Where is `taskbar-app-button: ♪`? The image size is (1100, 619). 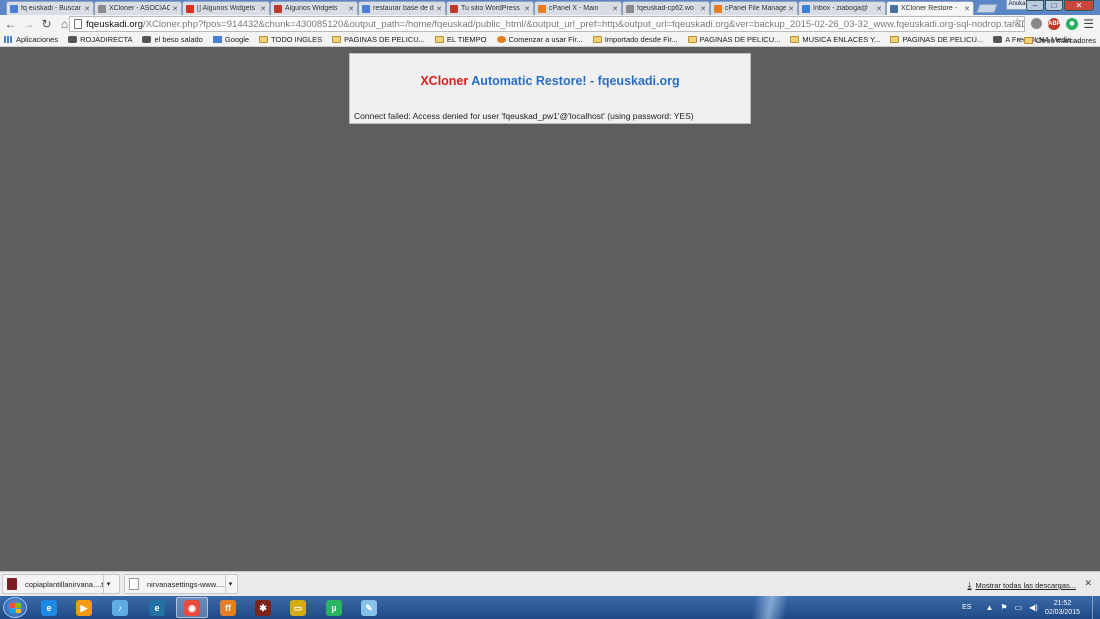 taskbar-app-button: ♪ is located at coordinates (120, 607).